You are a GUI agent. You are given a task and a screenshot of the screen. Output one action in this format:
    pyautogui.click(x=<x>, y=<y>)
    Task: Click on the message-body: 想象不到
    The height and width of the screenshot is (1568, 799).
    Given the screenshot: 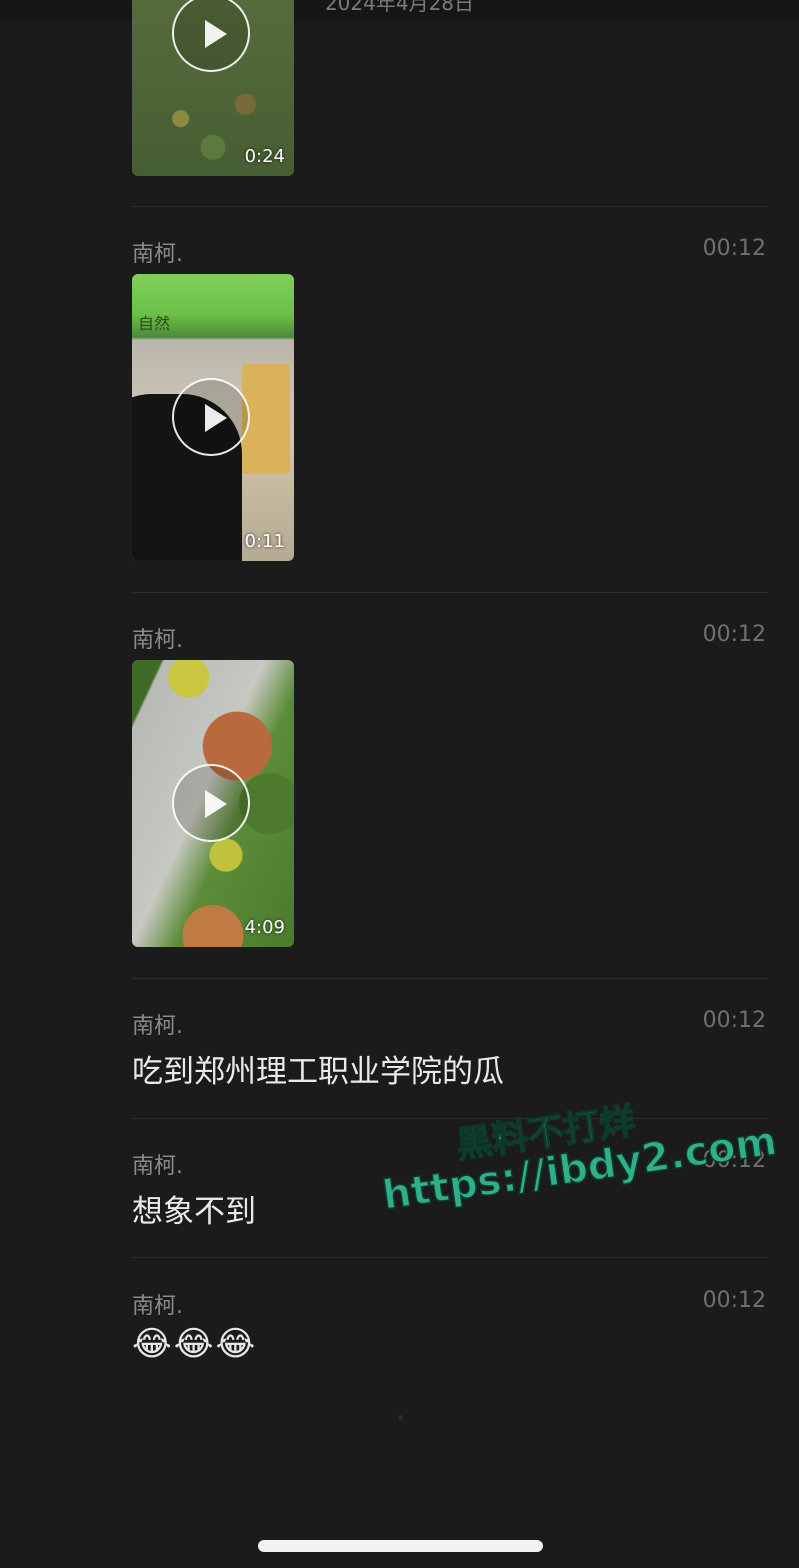 What is the action you would take?
    pyautogui.click(x=194, y=1212)
    